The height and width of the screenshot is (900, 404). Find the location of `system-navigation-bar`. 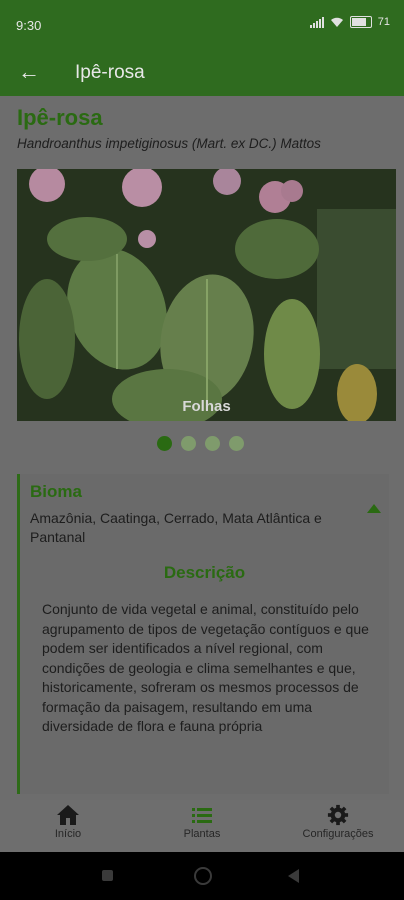

system-navigation-bar is located at coordinates (202, 876).